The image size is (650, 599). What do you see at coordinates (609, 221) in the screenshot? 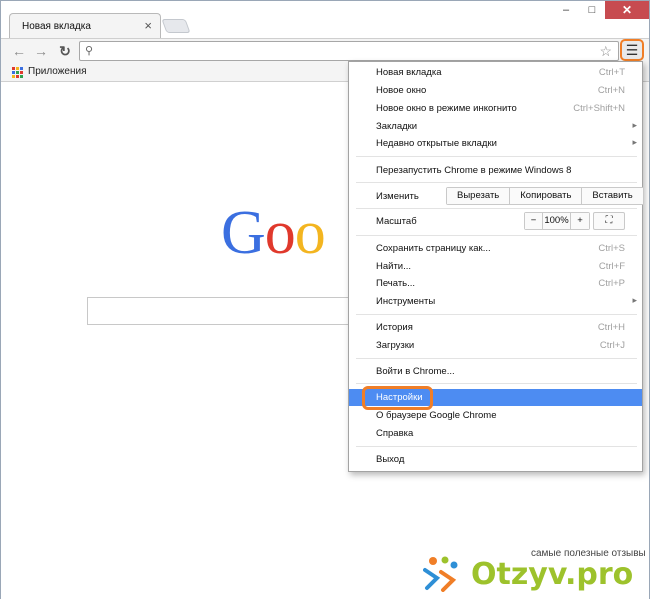
I see `fullscreen-icon: ⛶` at bounding box center [609, 221].